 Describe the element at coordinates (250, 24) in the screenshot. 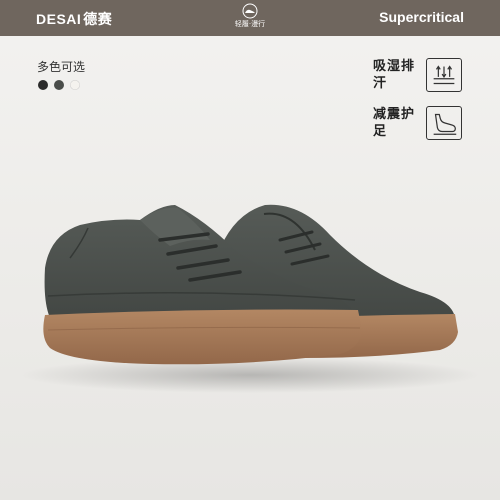

I see `badge-text: 轻履·漫行` at that location.